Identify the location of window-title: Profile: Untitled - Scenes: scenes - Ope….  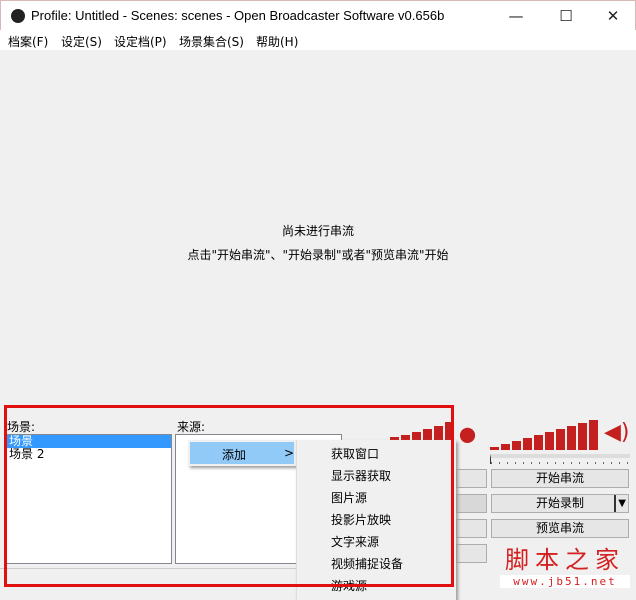
(238, 15).